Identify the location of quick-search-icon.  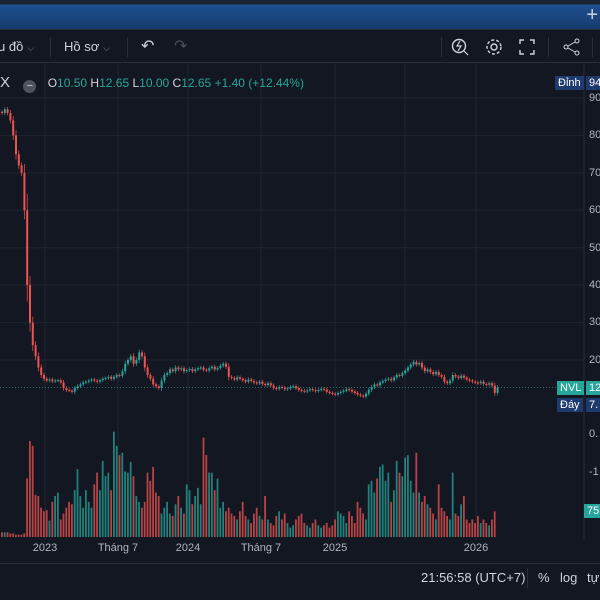
(460, 47).